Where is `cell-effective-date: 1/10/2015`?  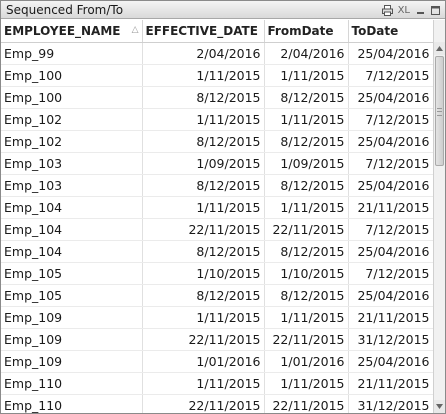
cell-effective-date: 1/10/2015 is located at coordinates (203, 273).